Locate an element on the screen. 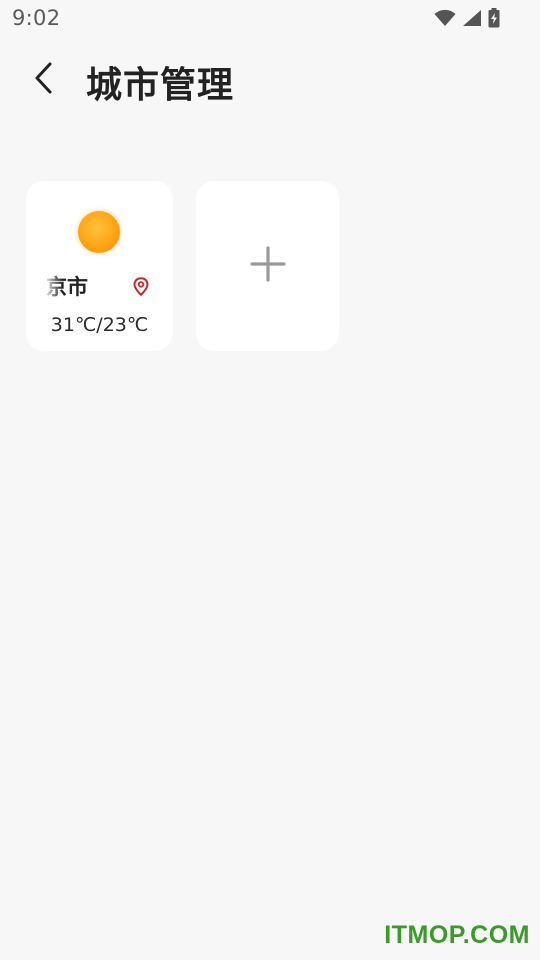 The width and height of the screenshot is (540, 960). page-title: 城市管理 is located at coordinates (160, 85).